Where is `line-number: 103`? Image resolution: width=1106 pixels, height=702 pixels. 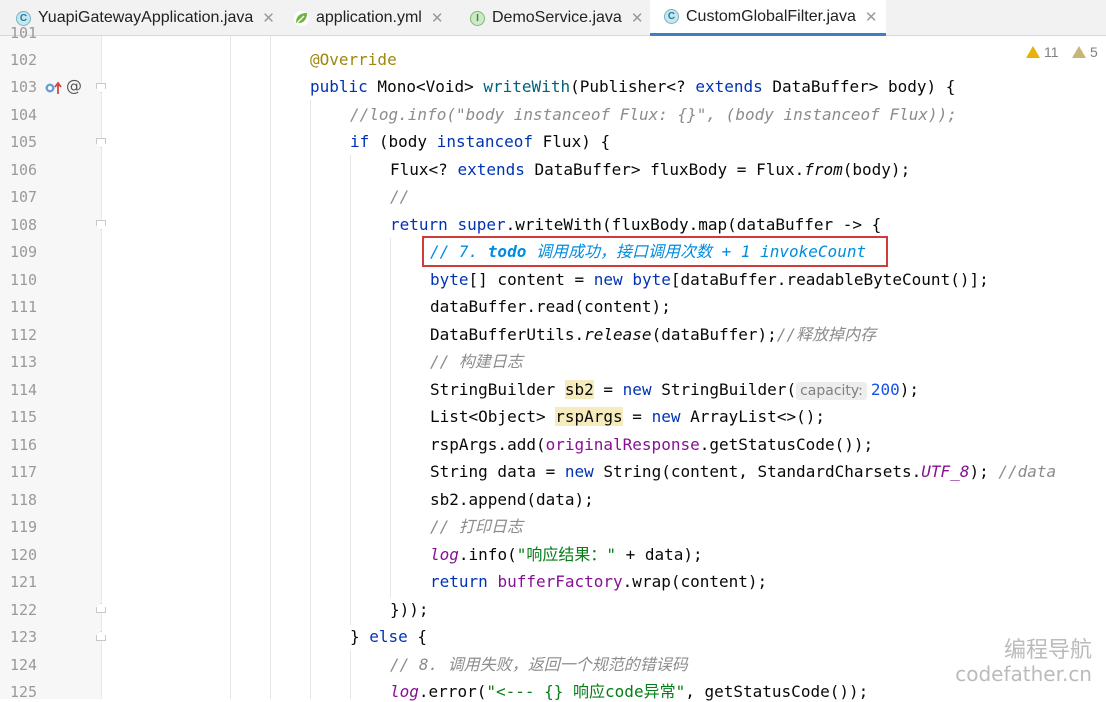
line-number: 103 is located at coordinates (24, 87).